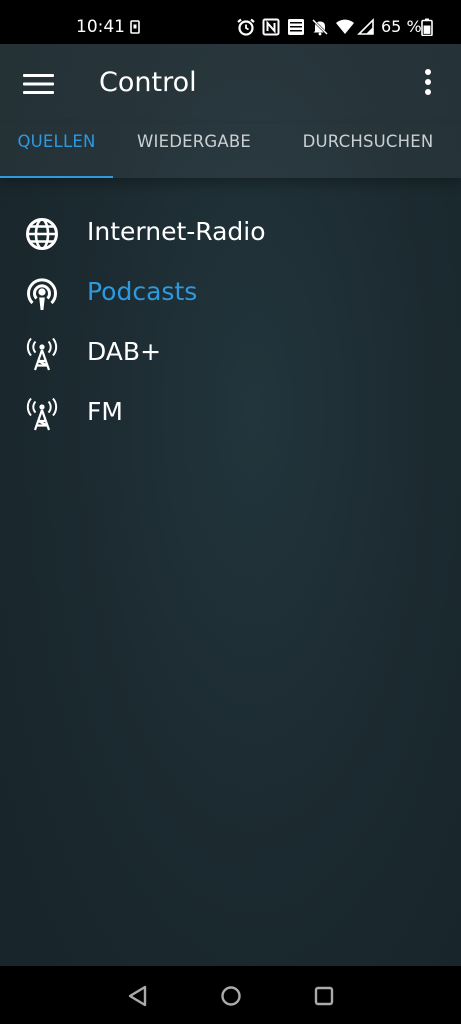  What do you see at coordinates (230, 22) in the screenshot?
I see `status-bar: 10:41 65 %` at bounding box center [230, 22].